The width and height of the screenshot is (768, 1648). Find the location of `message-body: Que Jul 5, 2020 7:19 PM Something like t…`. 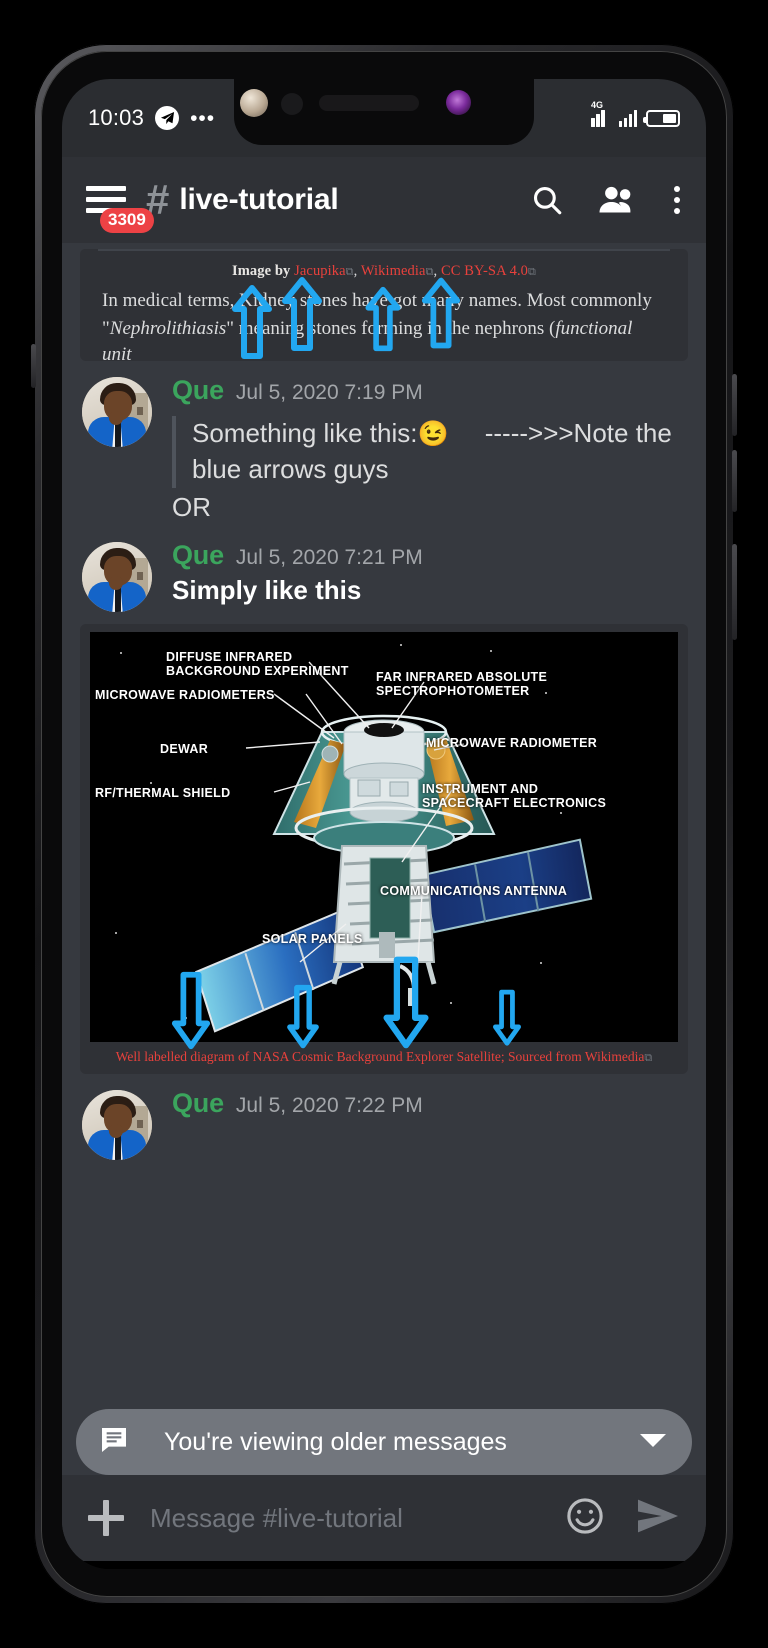

message-body: Que Jul 5, 2020 7:19 PM Something like t… is located at coordinates (420, 450).